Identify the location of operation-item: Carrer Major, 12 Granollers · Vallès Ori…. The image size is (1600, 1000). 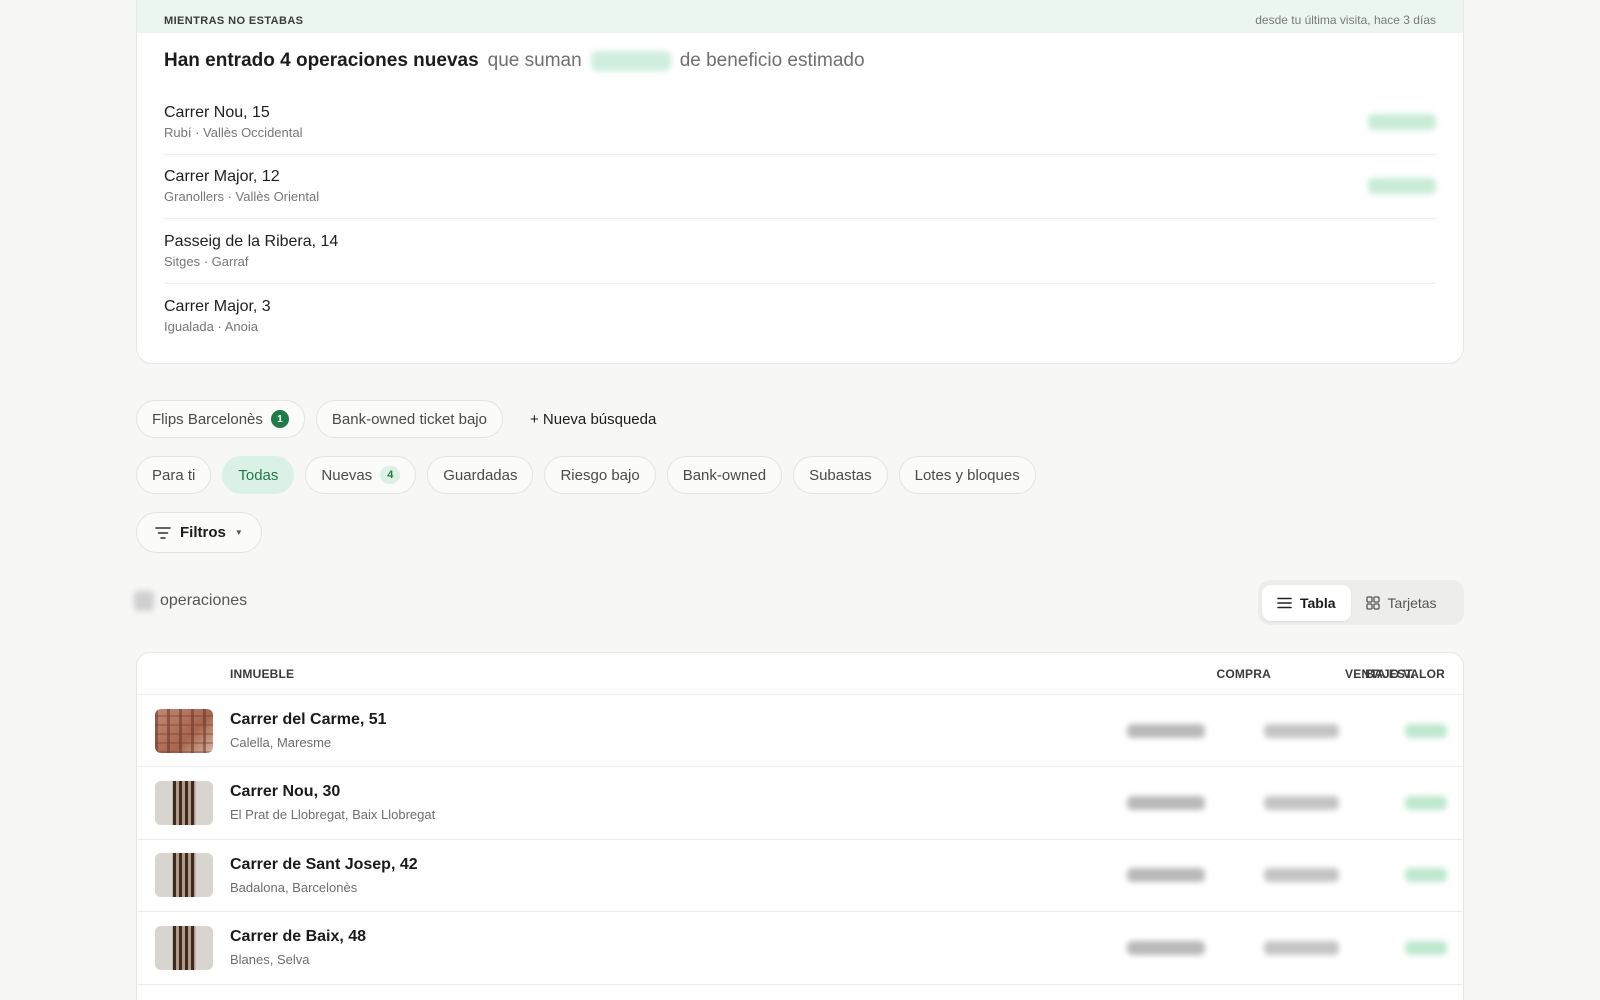
(800, 187).